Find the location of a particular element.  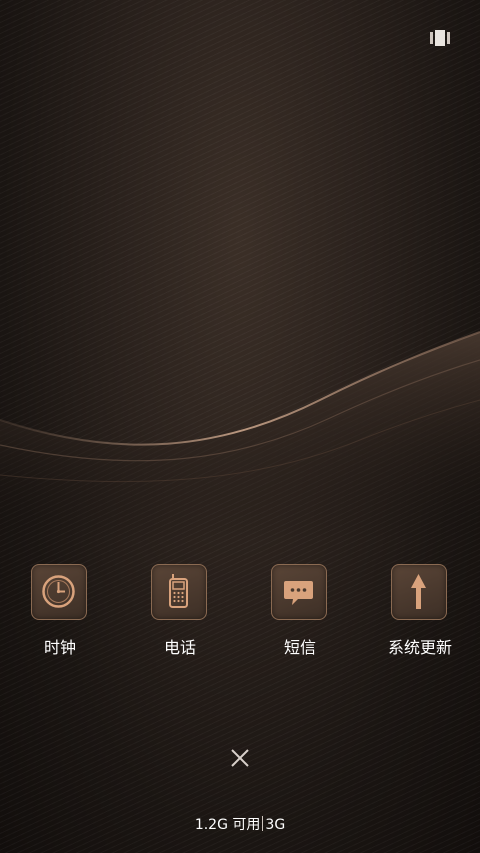

app-label-clock: 时钟 is located at coordinates (59, 647).